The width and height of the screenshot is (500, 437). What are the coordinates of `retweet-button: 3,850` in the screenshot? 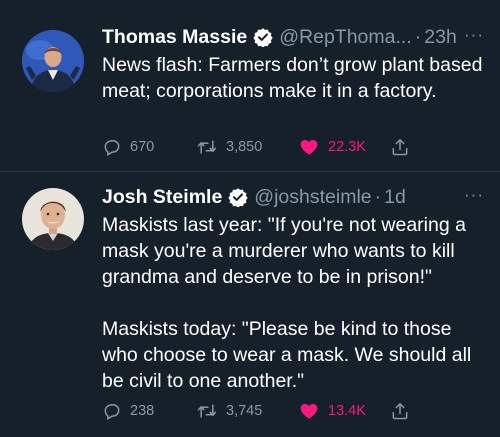 It's located at (229, 147).